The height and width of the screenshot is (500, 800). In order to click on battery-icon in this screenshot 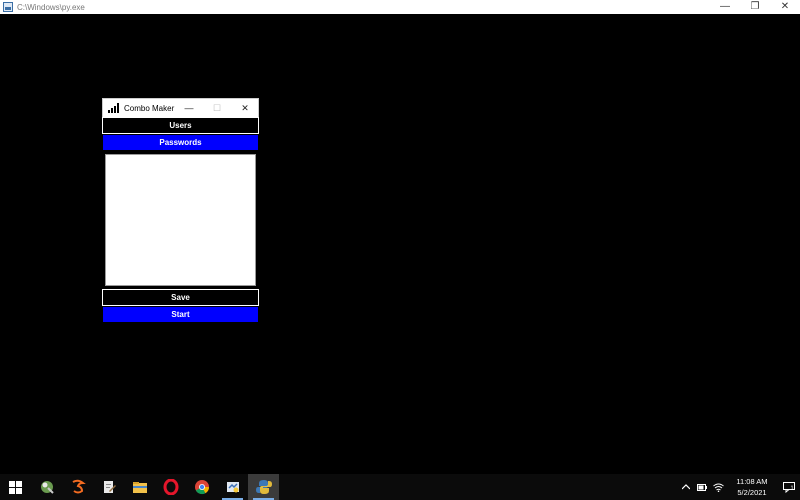, I will do `click(702, 487)`.